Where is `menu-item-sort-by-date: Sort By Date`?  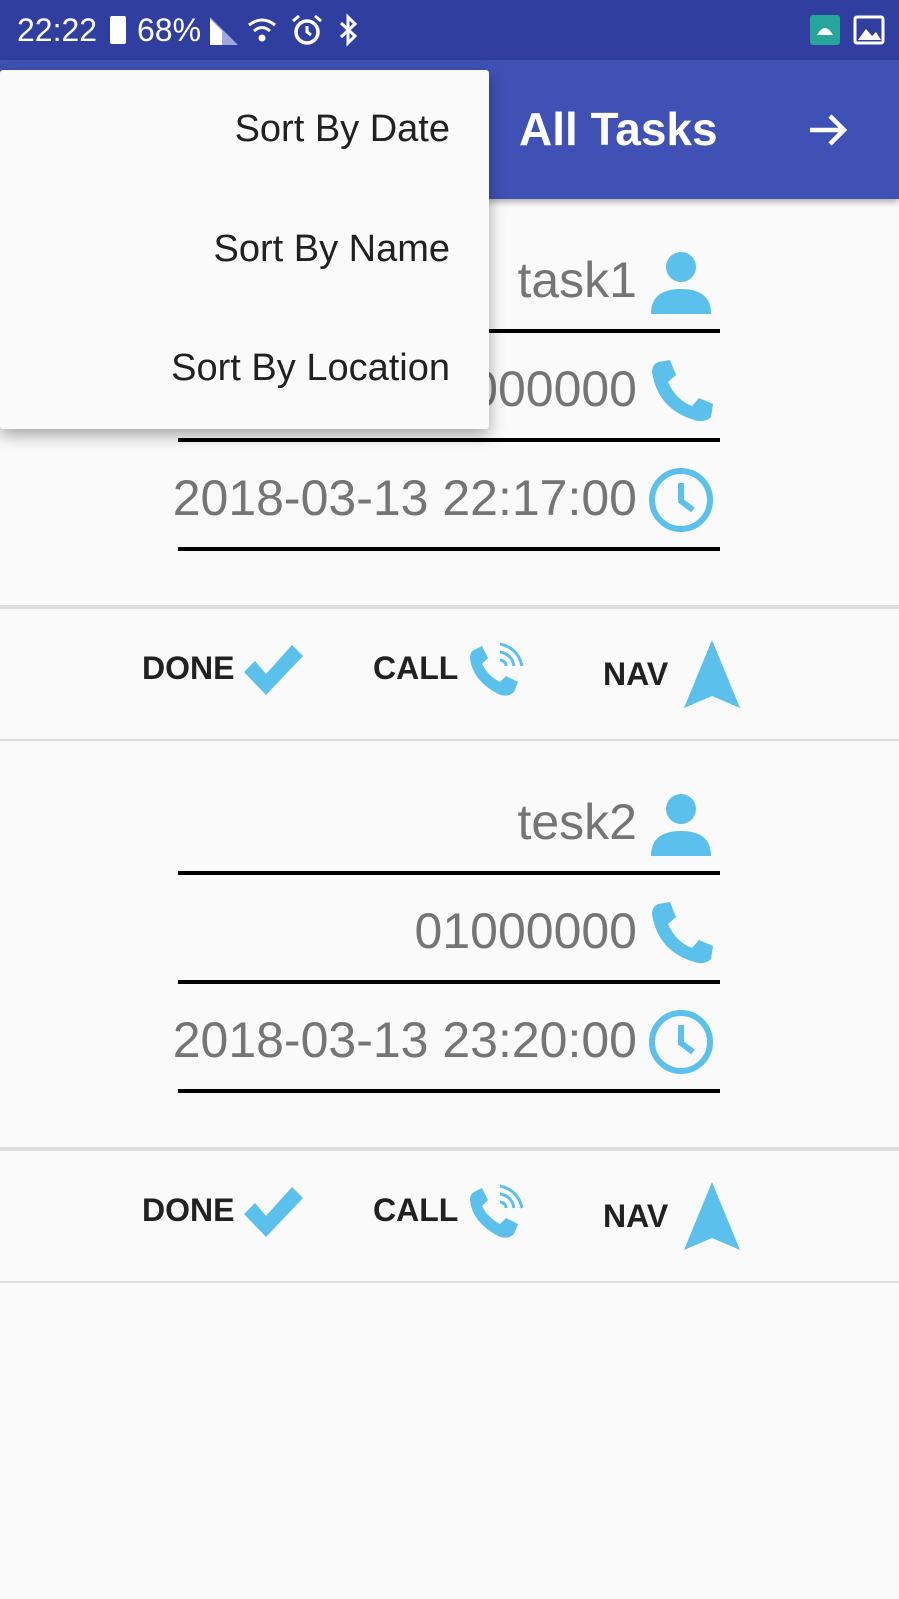 menu-item-sort-by-date: Sort By Date is located at coordinates (244, 129).